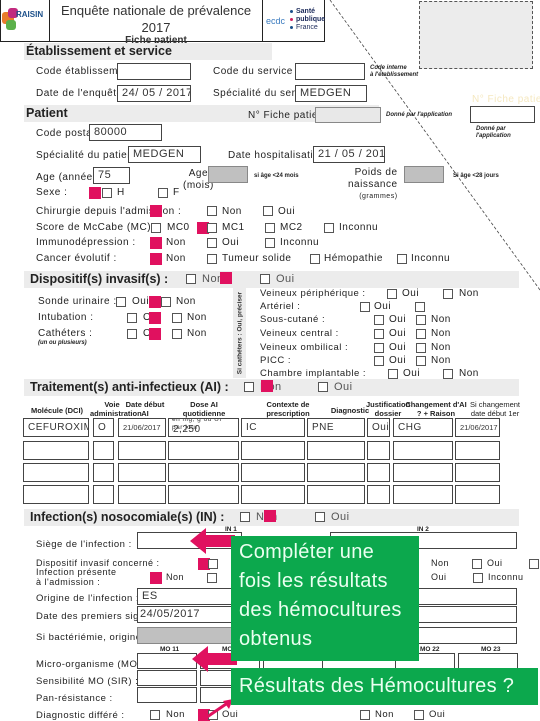 This screenshot has width=540, height=721. Describe the element at coordinates (125, 132) in the screenshot. I see `code-postal-field: 80000` at that location.